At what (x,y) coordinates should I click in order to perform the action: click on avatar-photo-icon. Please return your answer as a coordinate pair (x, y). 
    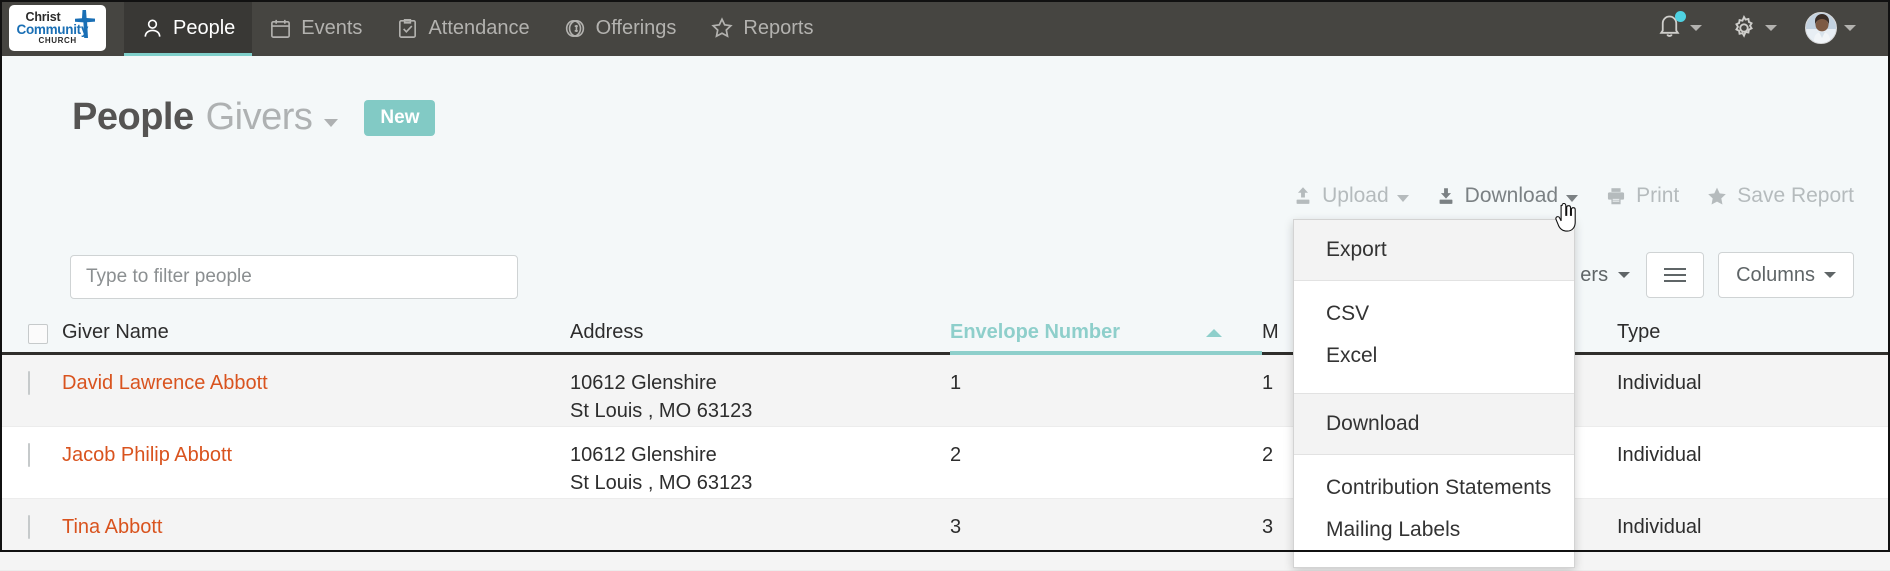
    Looking at the image, I should click on (1821, 28).